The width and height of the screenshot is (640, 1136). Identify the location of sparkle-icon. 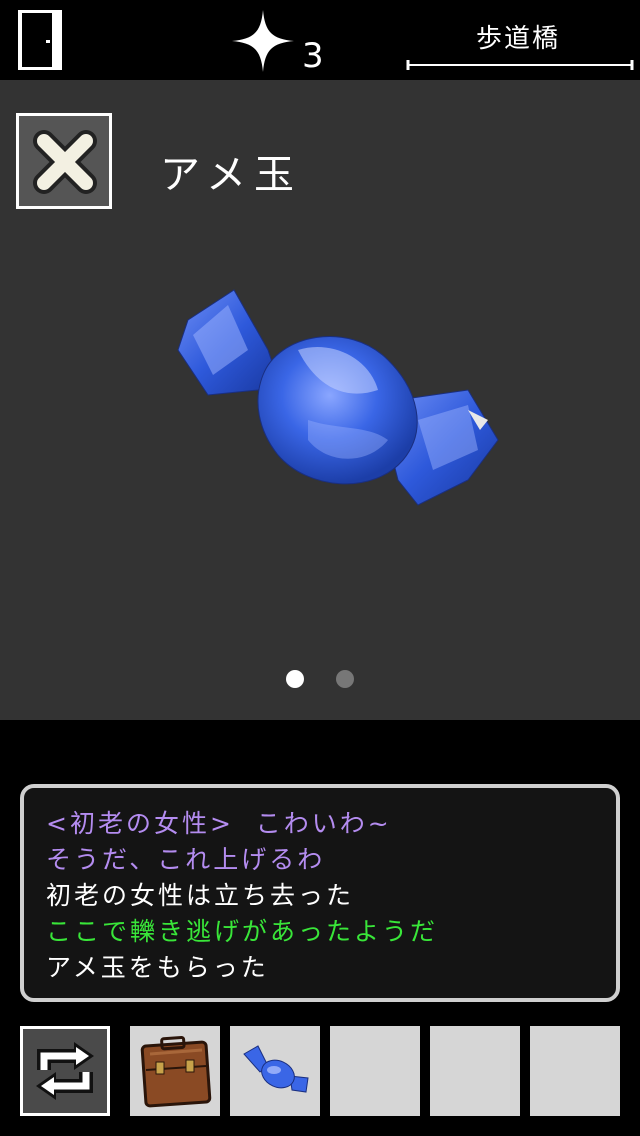
(263, 41).